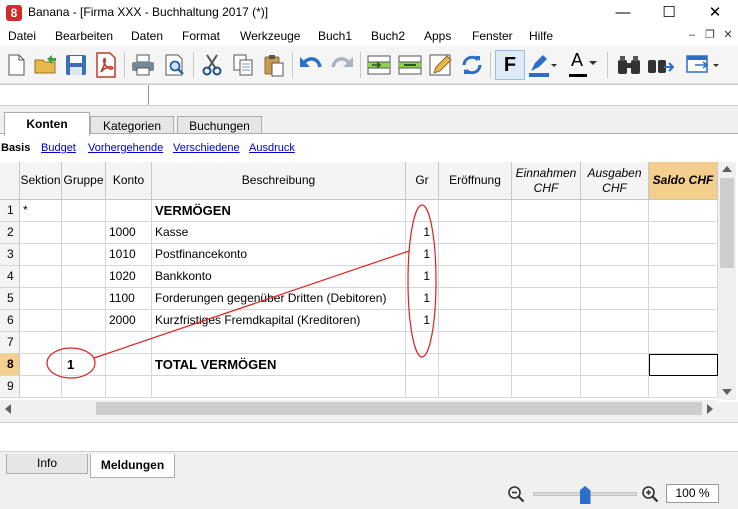  Describe the element at coordinates (727, 223) in the screenshot. I see `vertical-scroll-thumb` at that location.